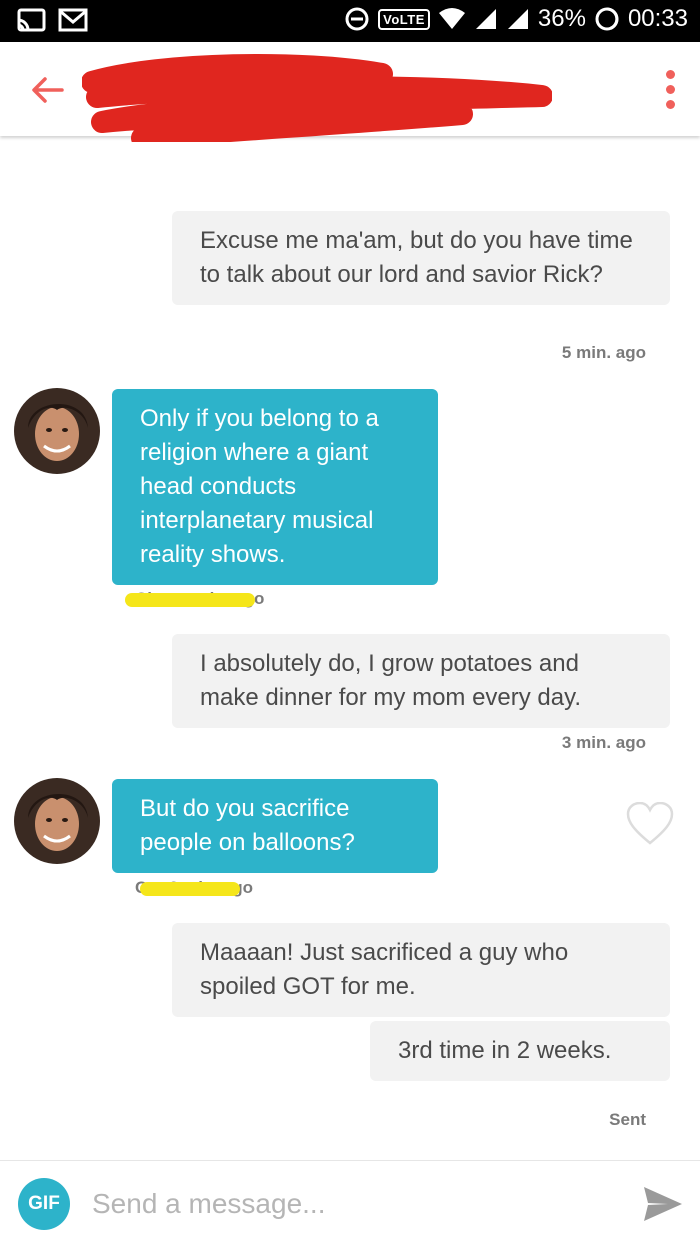 Image resolution: width=700 pixels, height=1245 pixels. Describe the element at coordinates (627, 1119) in the screenshot. I see `sent-status: Sent` at that location.